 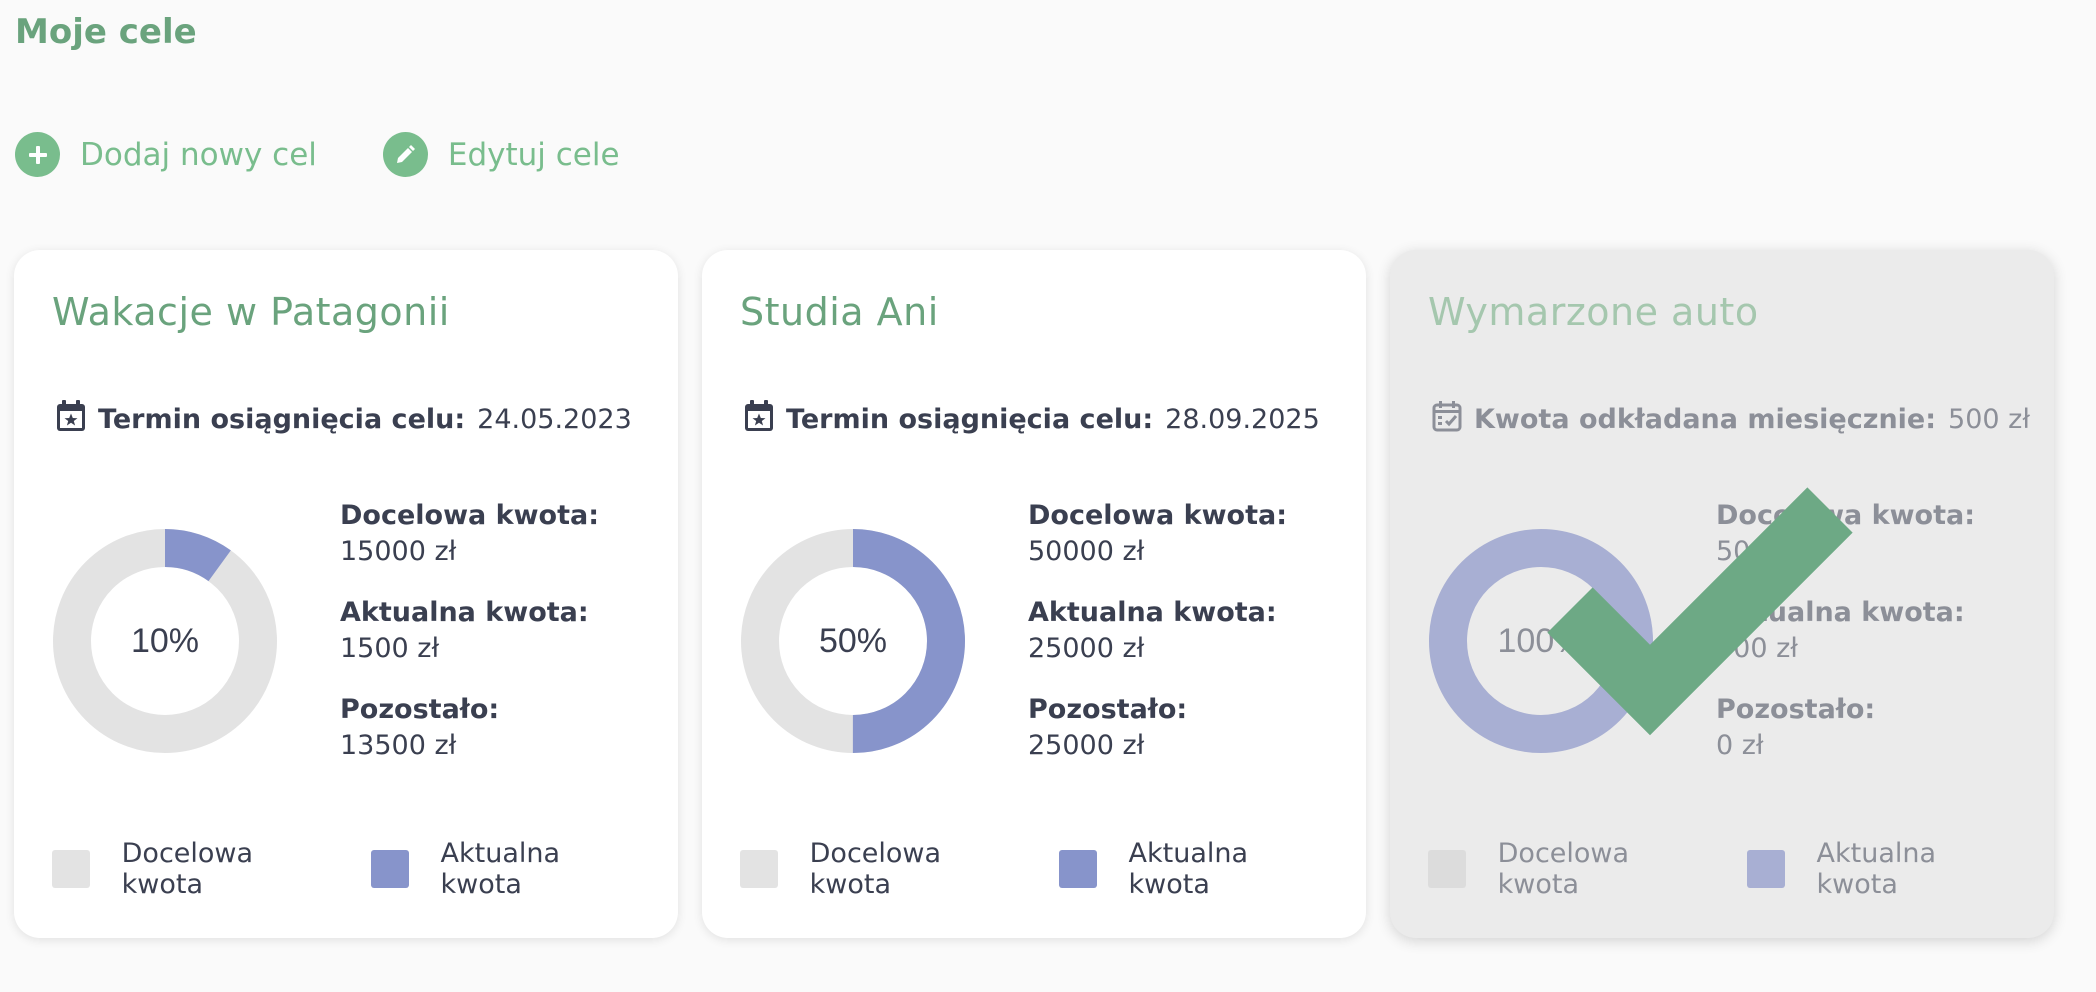 I want to click on deadline-value: 28.09.2025, so click(x=1242, y=419).